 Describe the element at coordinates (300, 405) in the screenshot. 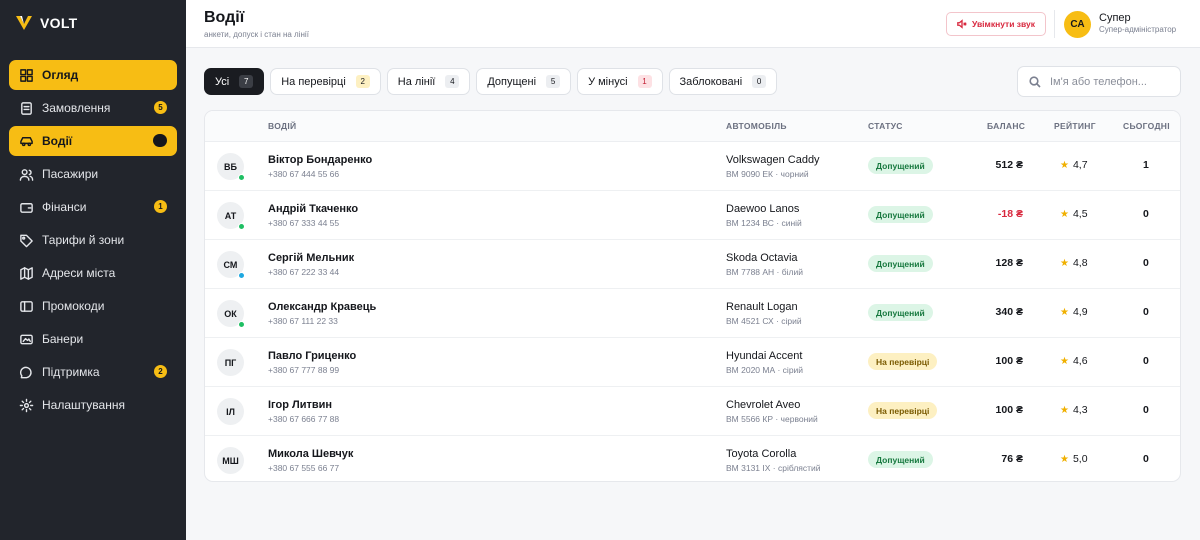

I see `driver-name: Ігор Литвин` at that location.